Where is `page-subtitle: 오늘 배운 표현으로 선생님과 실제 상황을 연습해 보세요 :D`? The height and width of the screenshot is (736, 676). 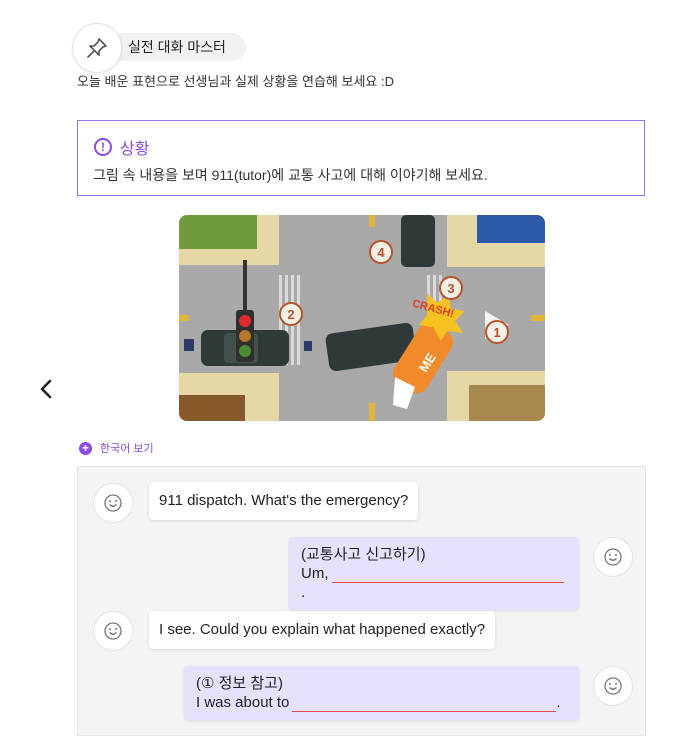
page-subtitle: 오늘 배운 표현으로 선생님과 실제 상황을 연습해 보세요 :D is located at coordinates (235, 81).